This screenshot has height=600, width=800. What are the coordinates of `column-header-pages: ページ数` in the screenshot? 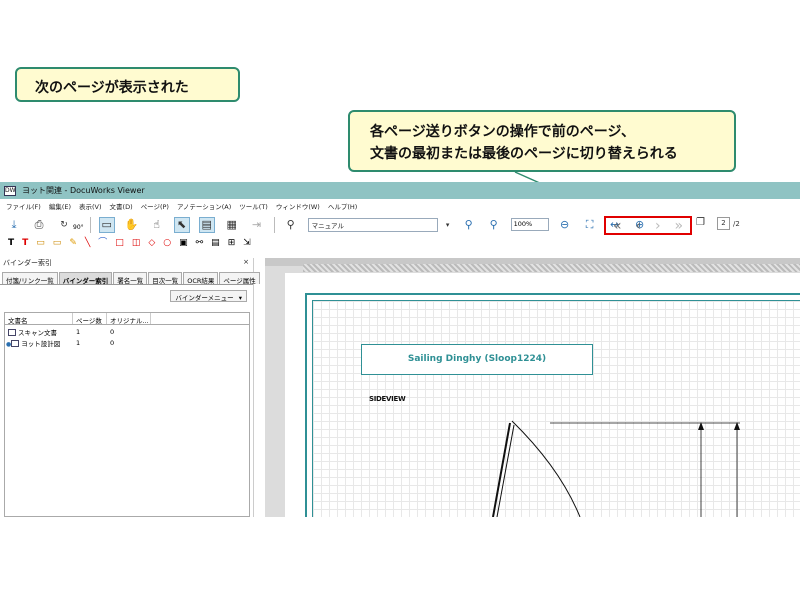 It's located at (90, 319).